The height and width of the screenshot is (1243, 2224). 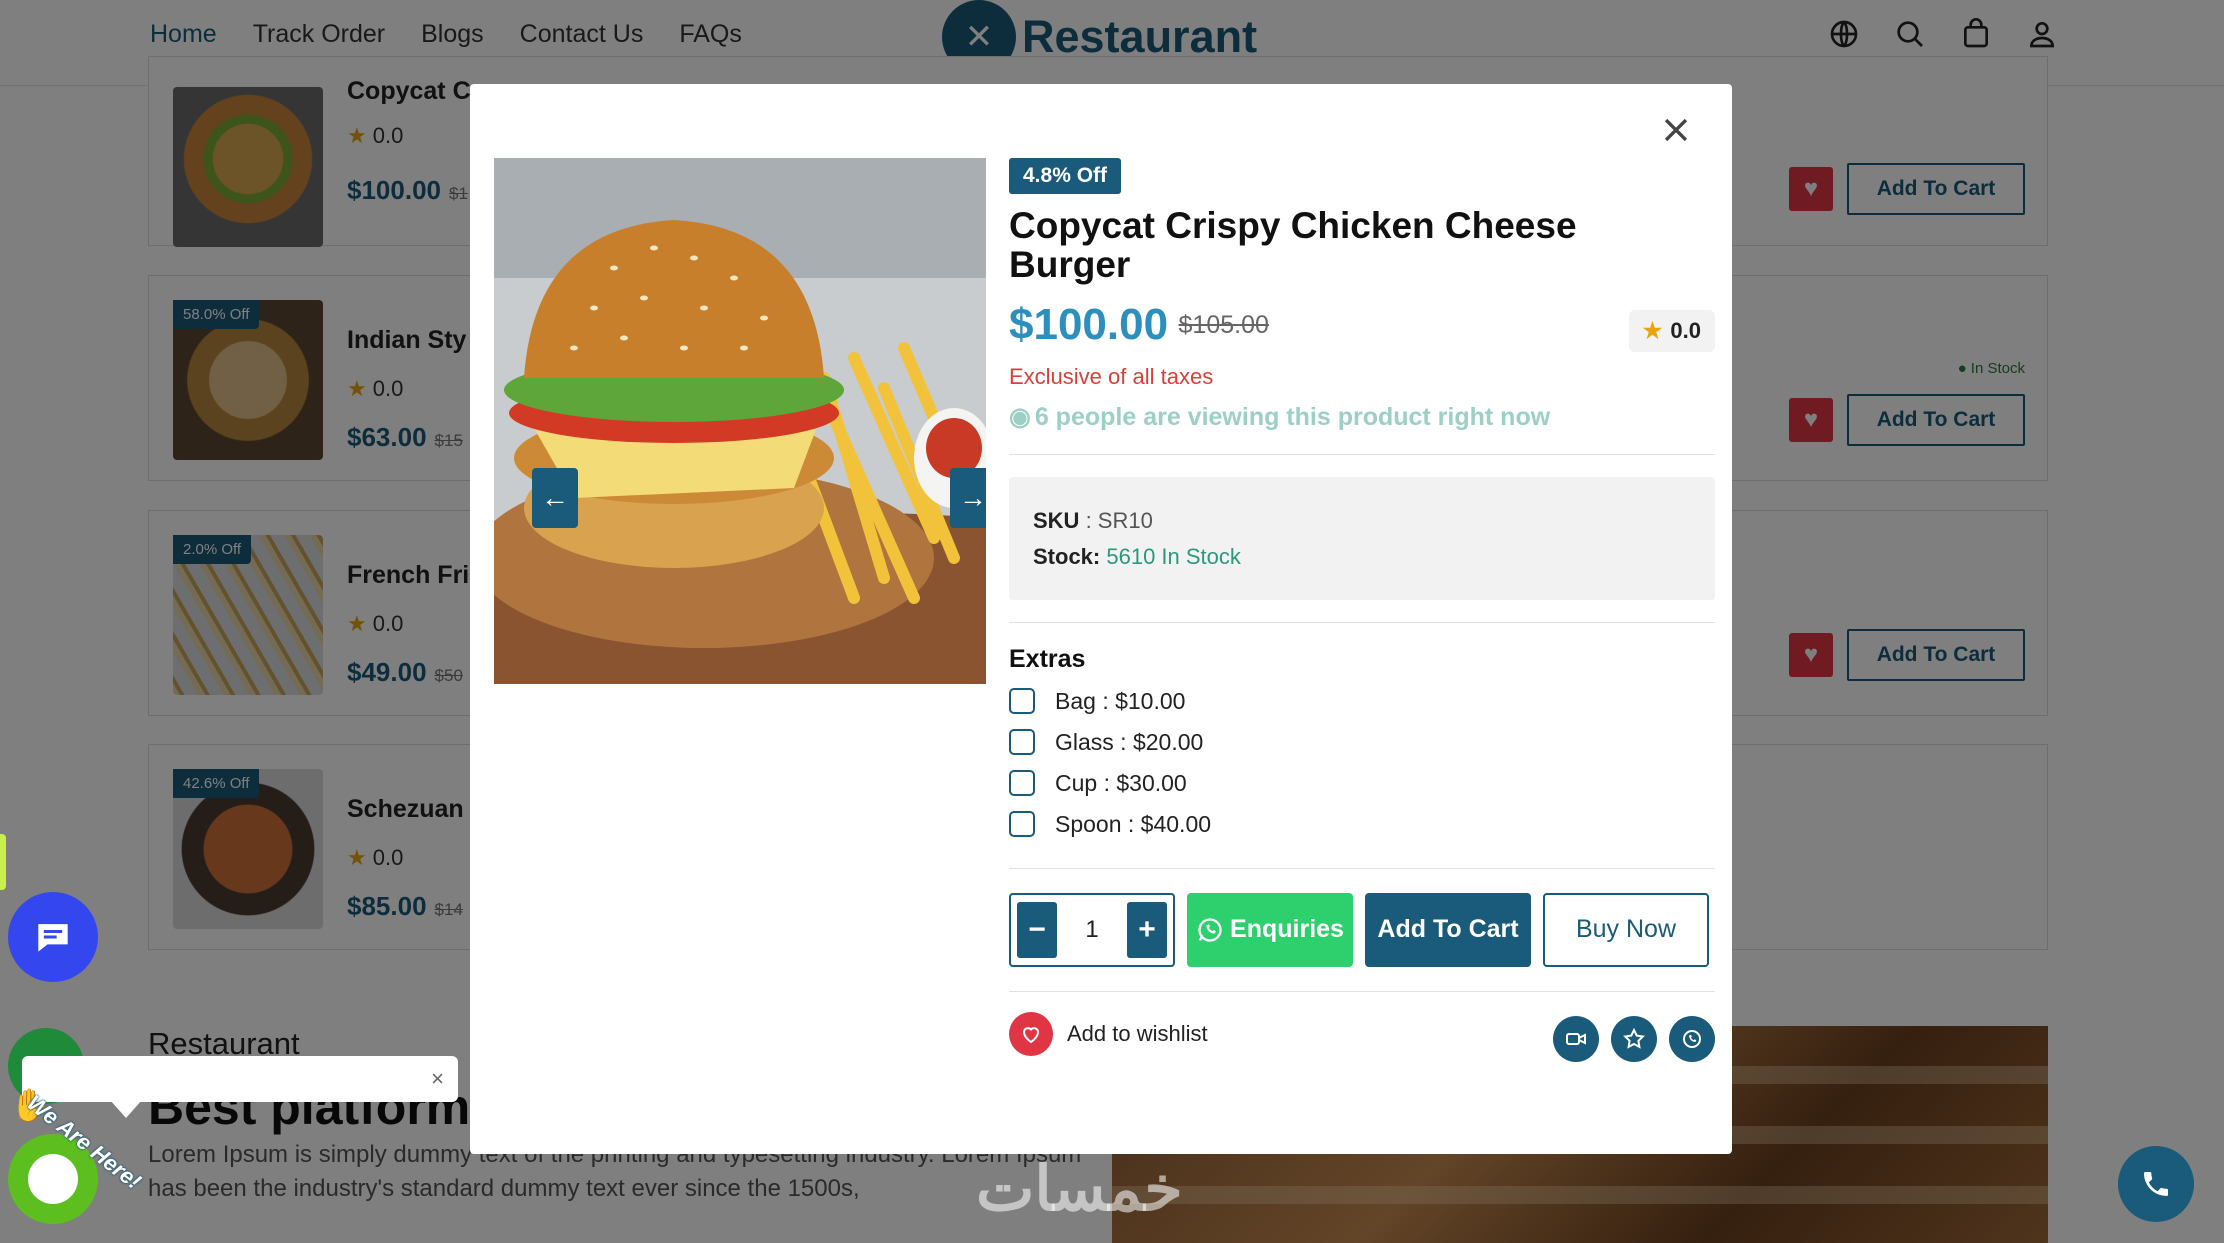 I want to click on rating-pill: ★ 0.0, so click(x=1671, y=331).